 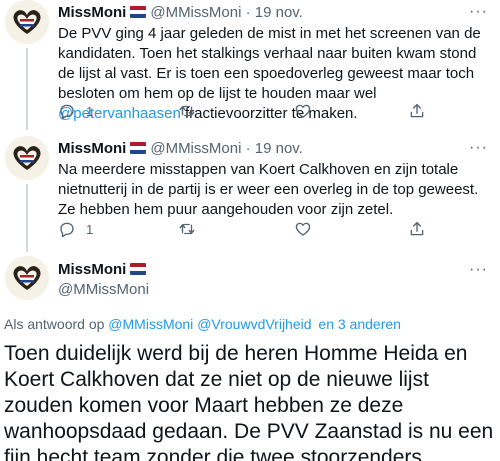 I want to click on tweet-header: MissMoni, so click(x=104, y=270).